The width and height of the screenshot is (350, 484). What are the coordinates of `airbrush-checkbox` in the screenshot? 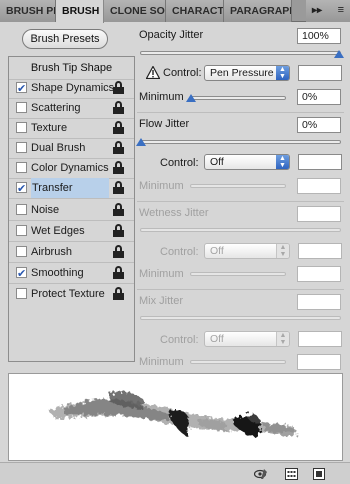 It's located at (21, 251).